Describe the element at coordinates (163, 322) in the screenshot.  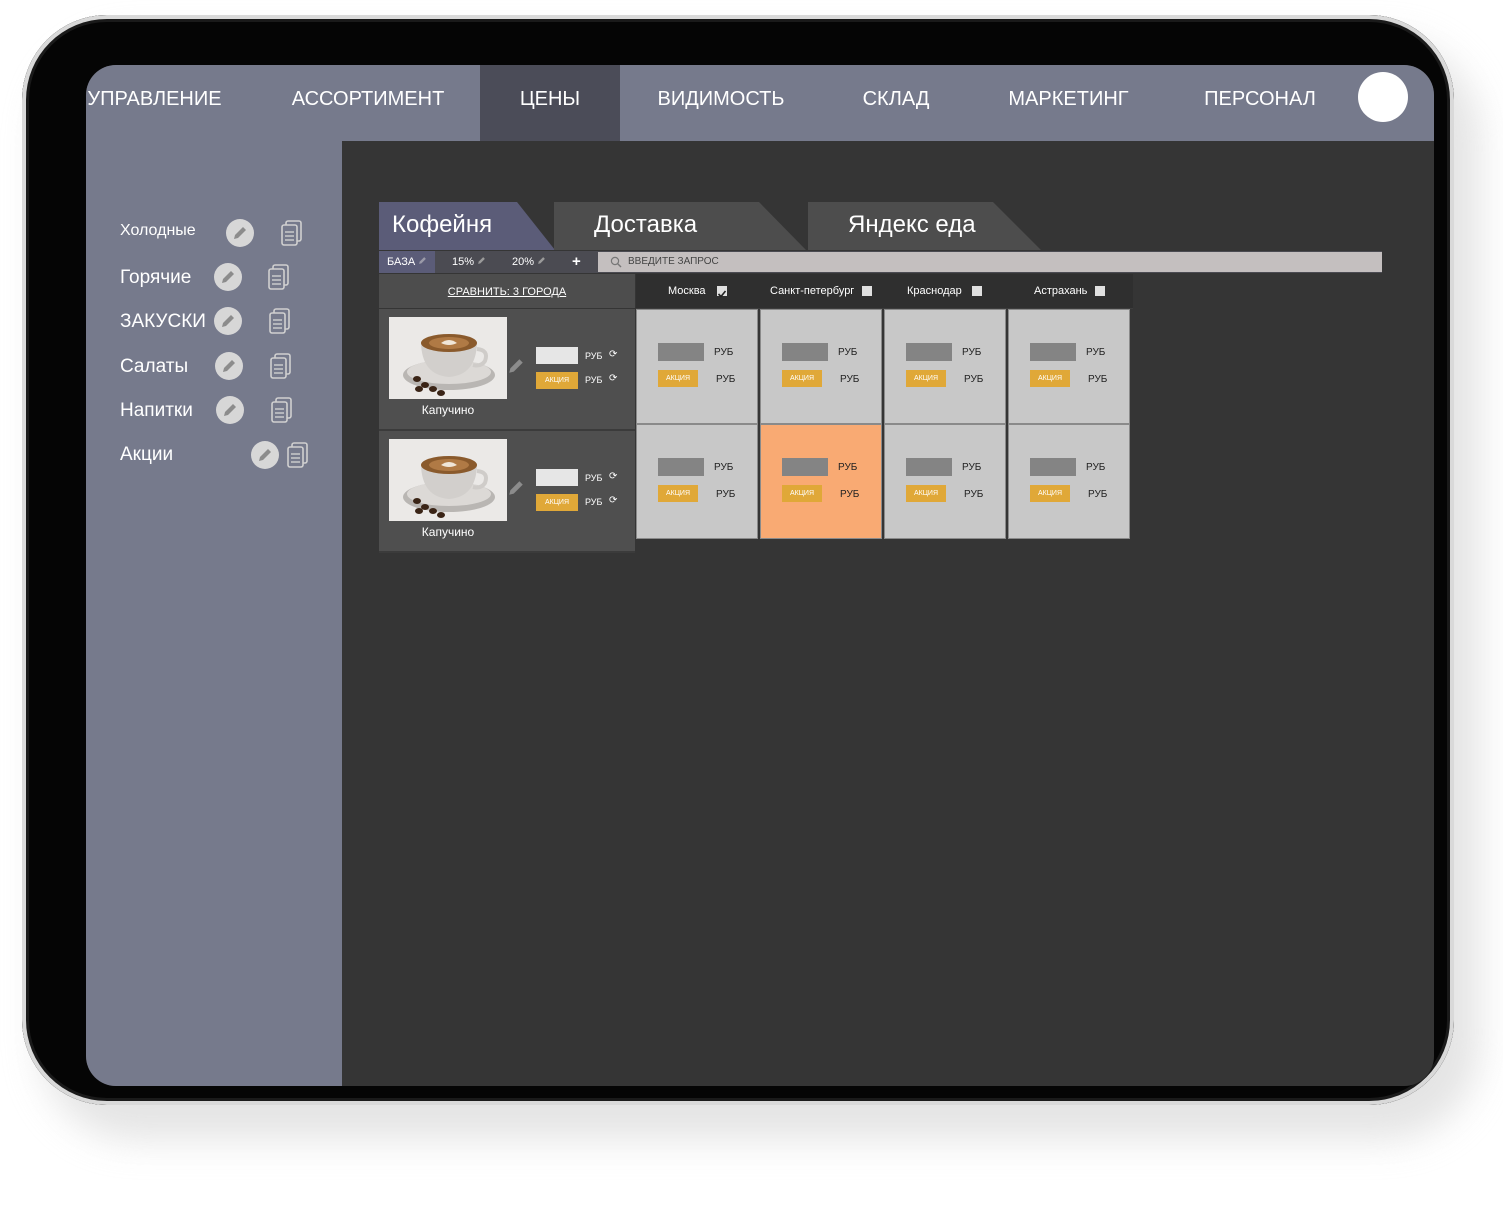
I see `sidebar-item-snacks: ЗАКУСКИ` at that location.